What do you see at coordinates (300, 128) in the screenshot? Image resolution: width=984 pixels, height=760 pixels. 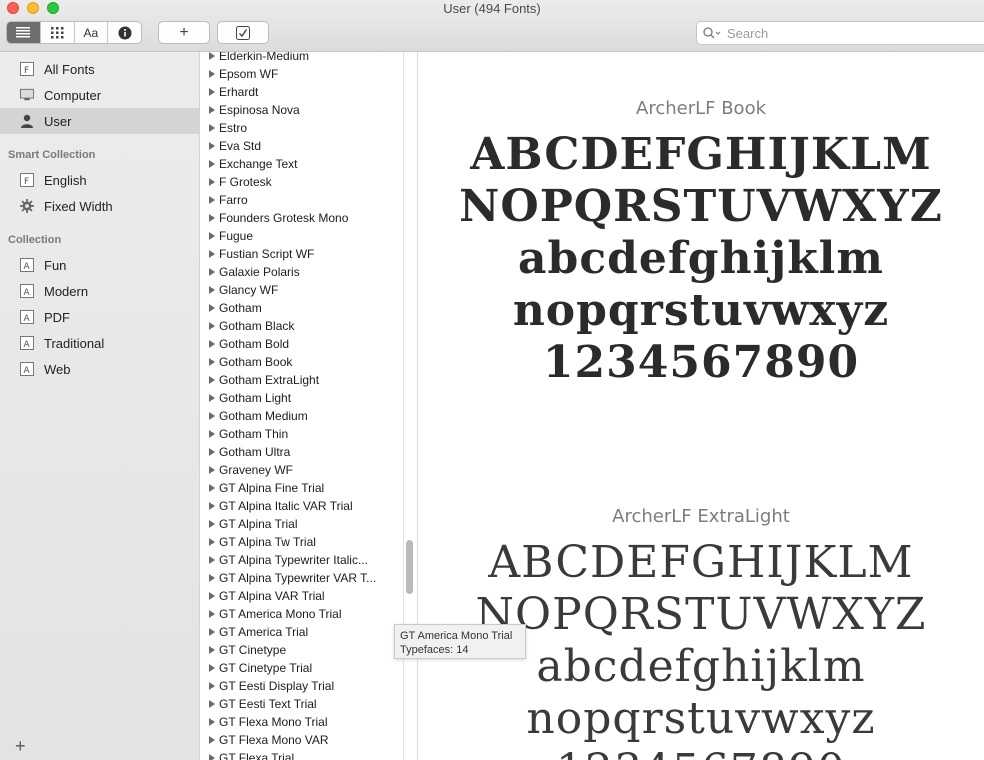 I see `font-list-row: Estro` at bounding box center [300, 128].